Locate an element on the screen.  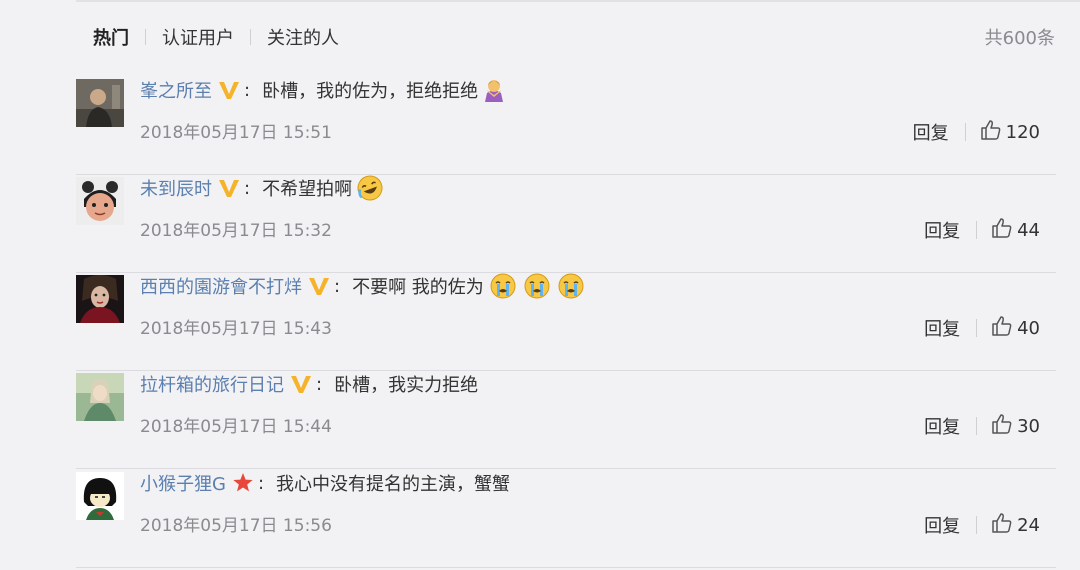
tab-hot: 热门 is located at coordinates (111, 37).